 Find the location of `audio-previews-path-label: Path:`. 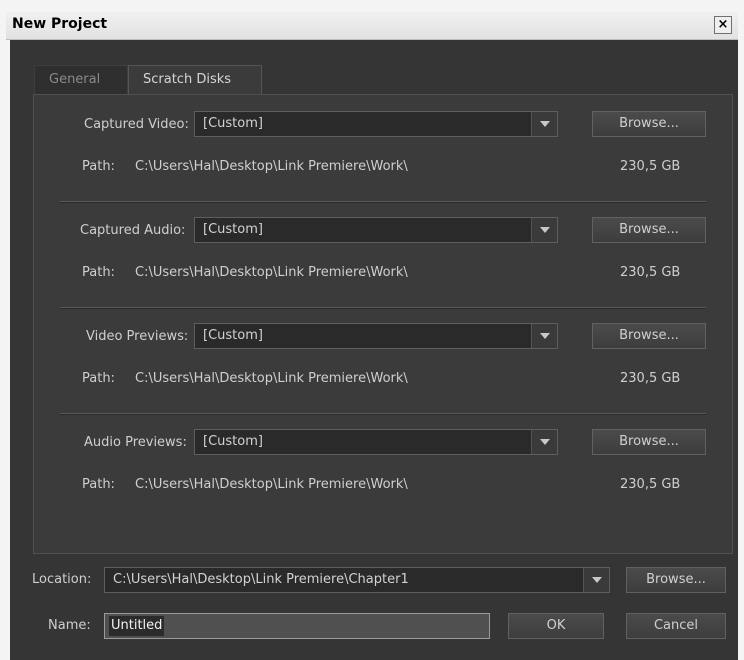

audio-previews-path-label: Path: is located at coordinates (98, 484).